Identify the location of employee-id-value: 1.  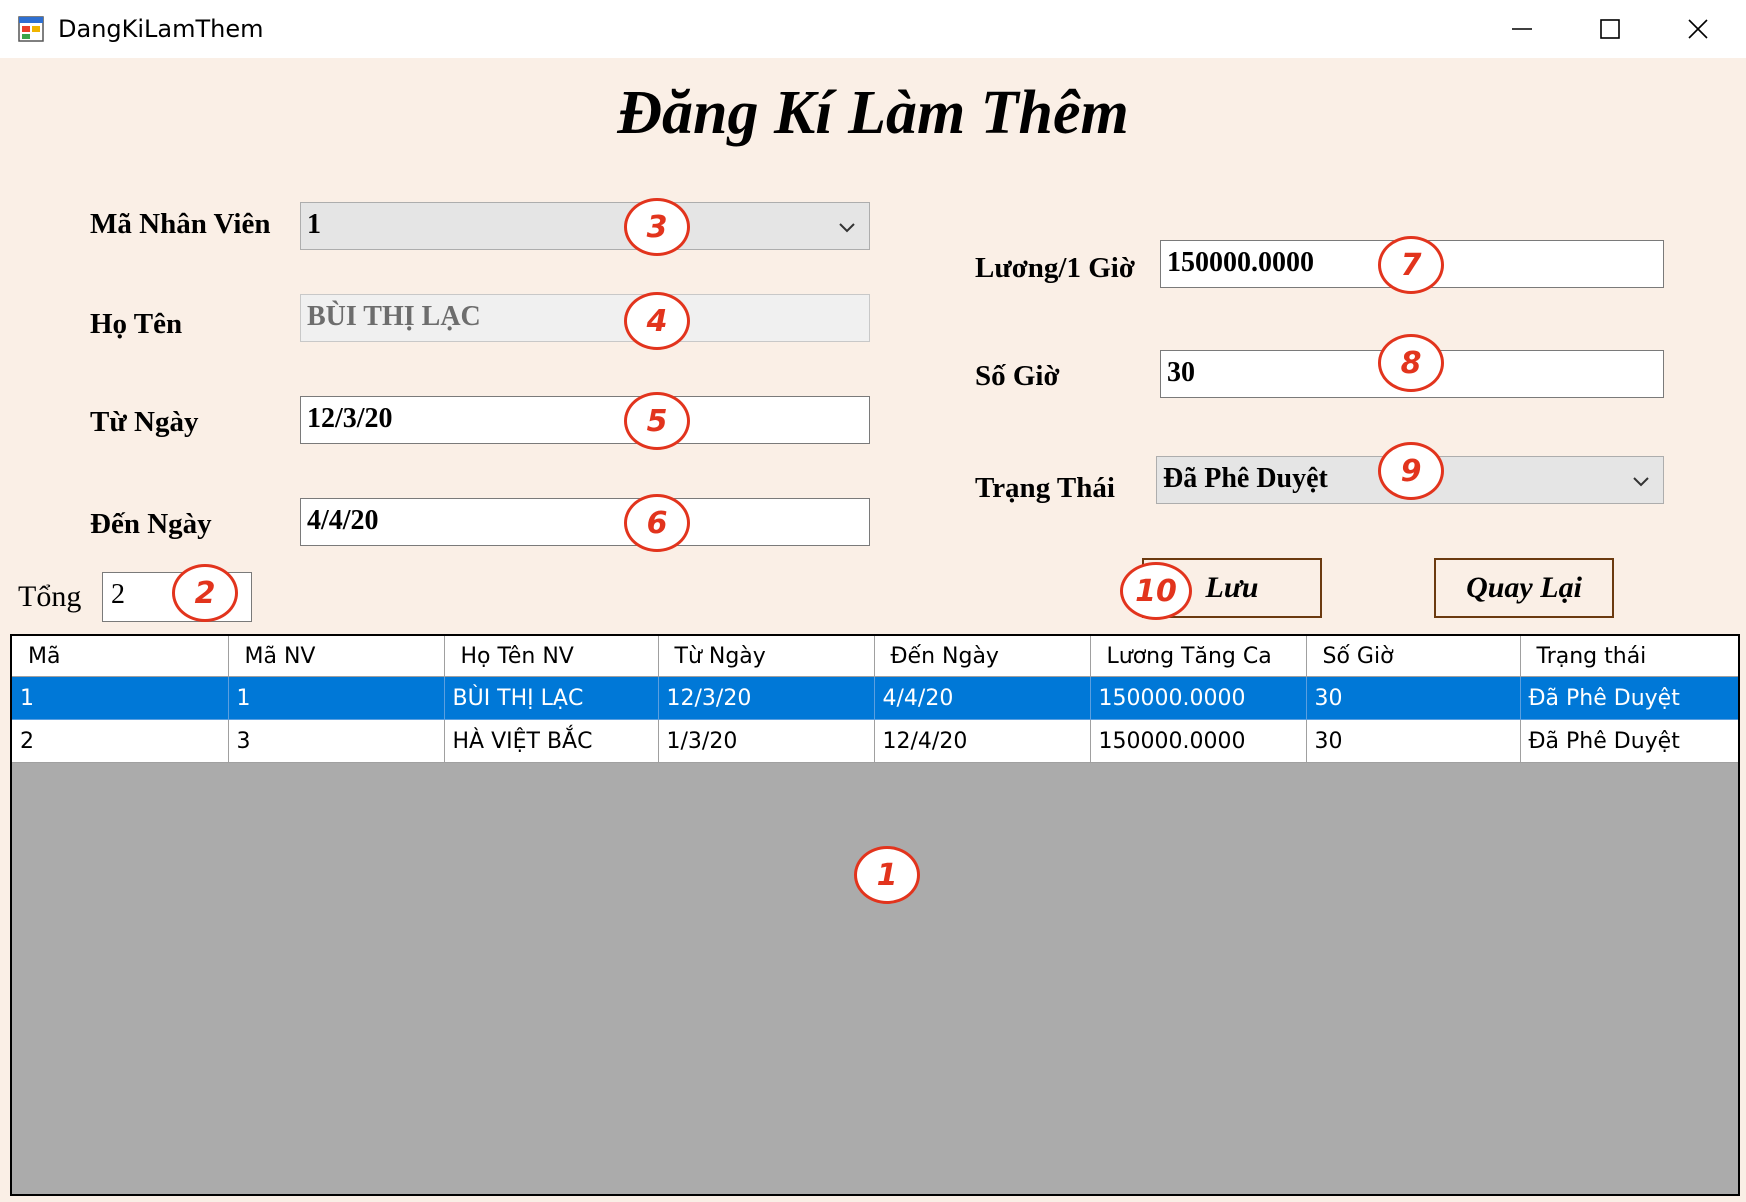
(314, 224).